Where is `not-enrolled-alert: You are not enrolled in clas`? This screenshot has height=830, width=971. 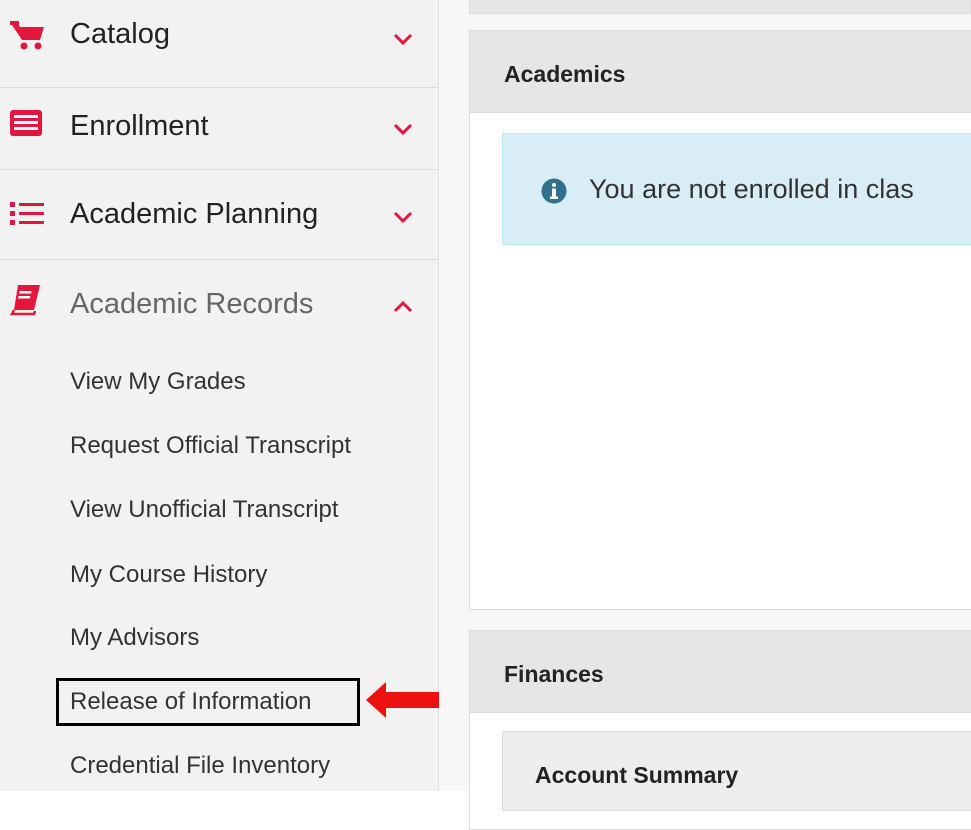
not-enrolled-alert: You are not enrolled in clas is located at coordinates (736, 189).